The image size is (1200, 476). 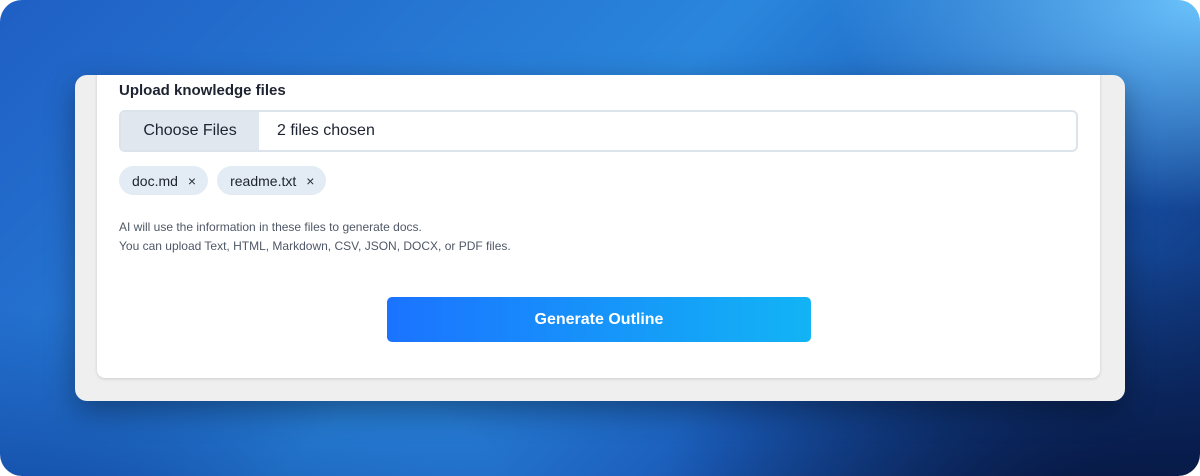 I want to click on selected-files-list: doc.md × readme.txt ×, so click(x=223, y=180).